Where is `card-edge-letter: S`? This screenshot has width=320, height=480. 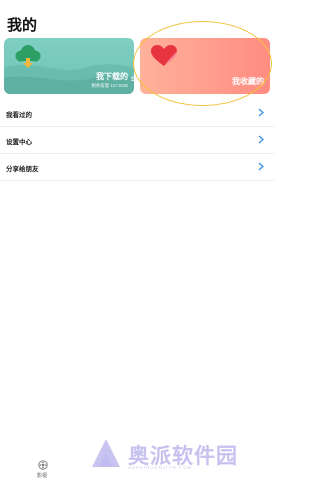 card-edge-letter: S is located at coordinates (133, 80).